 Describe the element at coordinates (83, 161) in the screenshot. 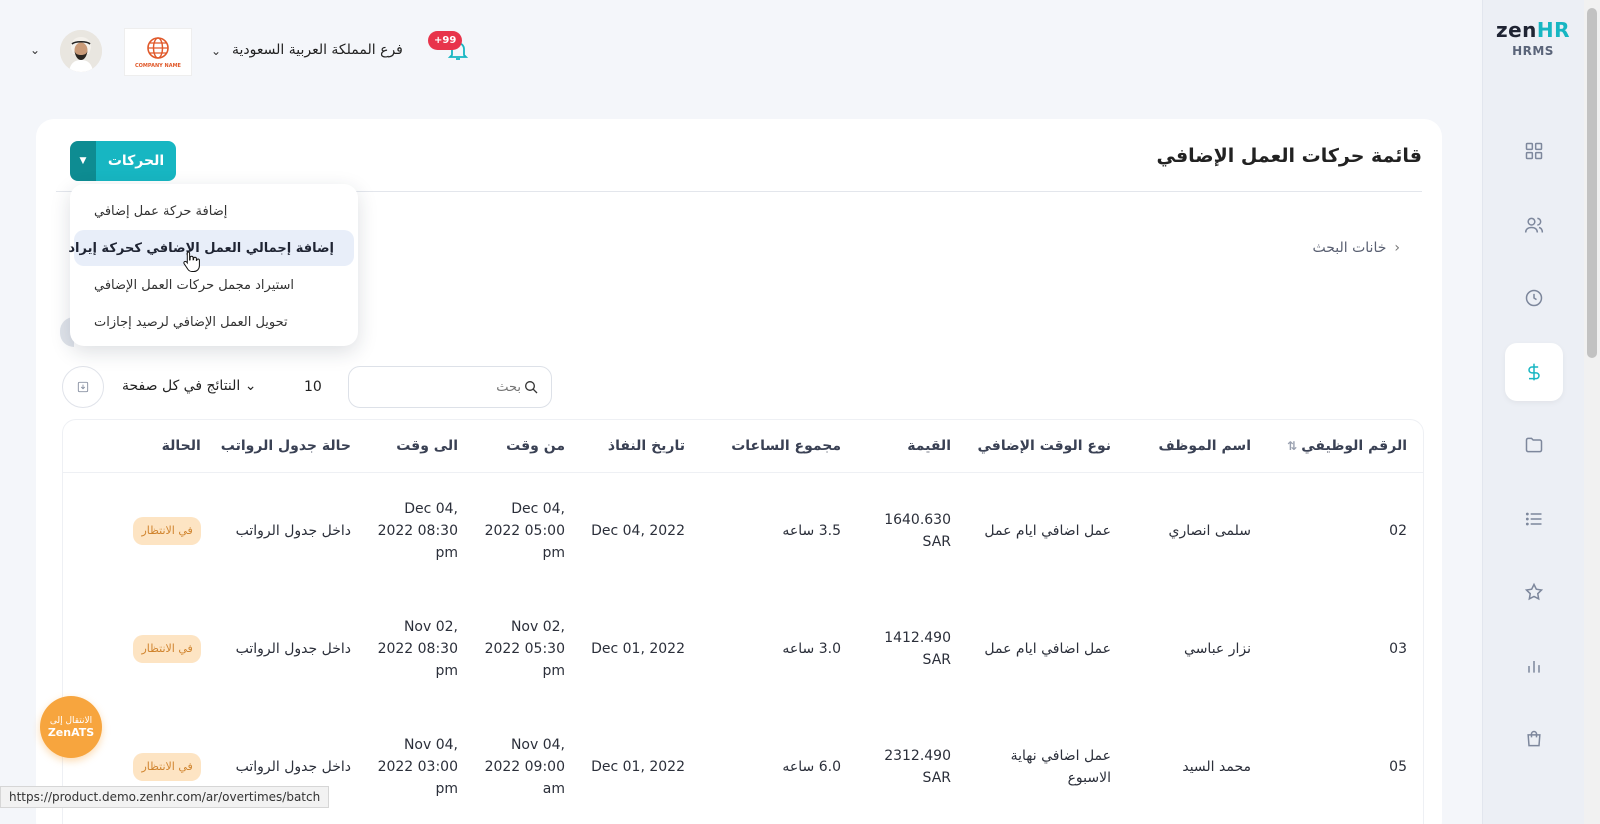

I see `actions-caret-icon: ▼` at that location.